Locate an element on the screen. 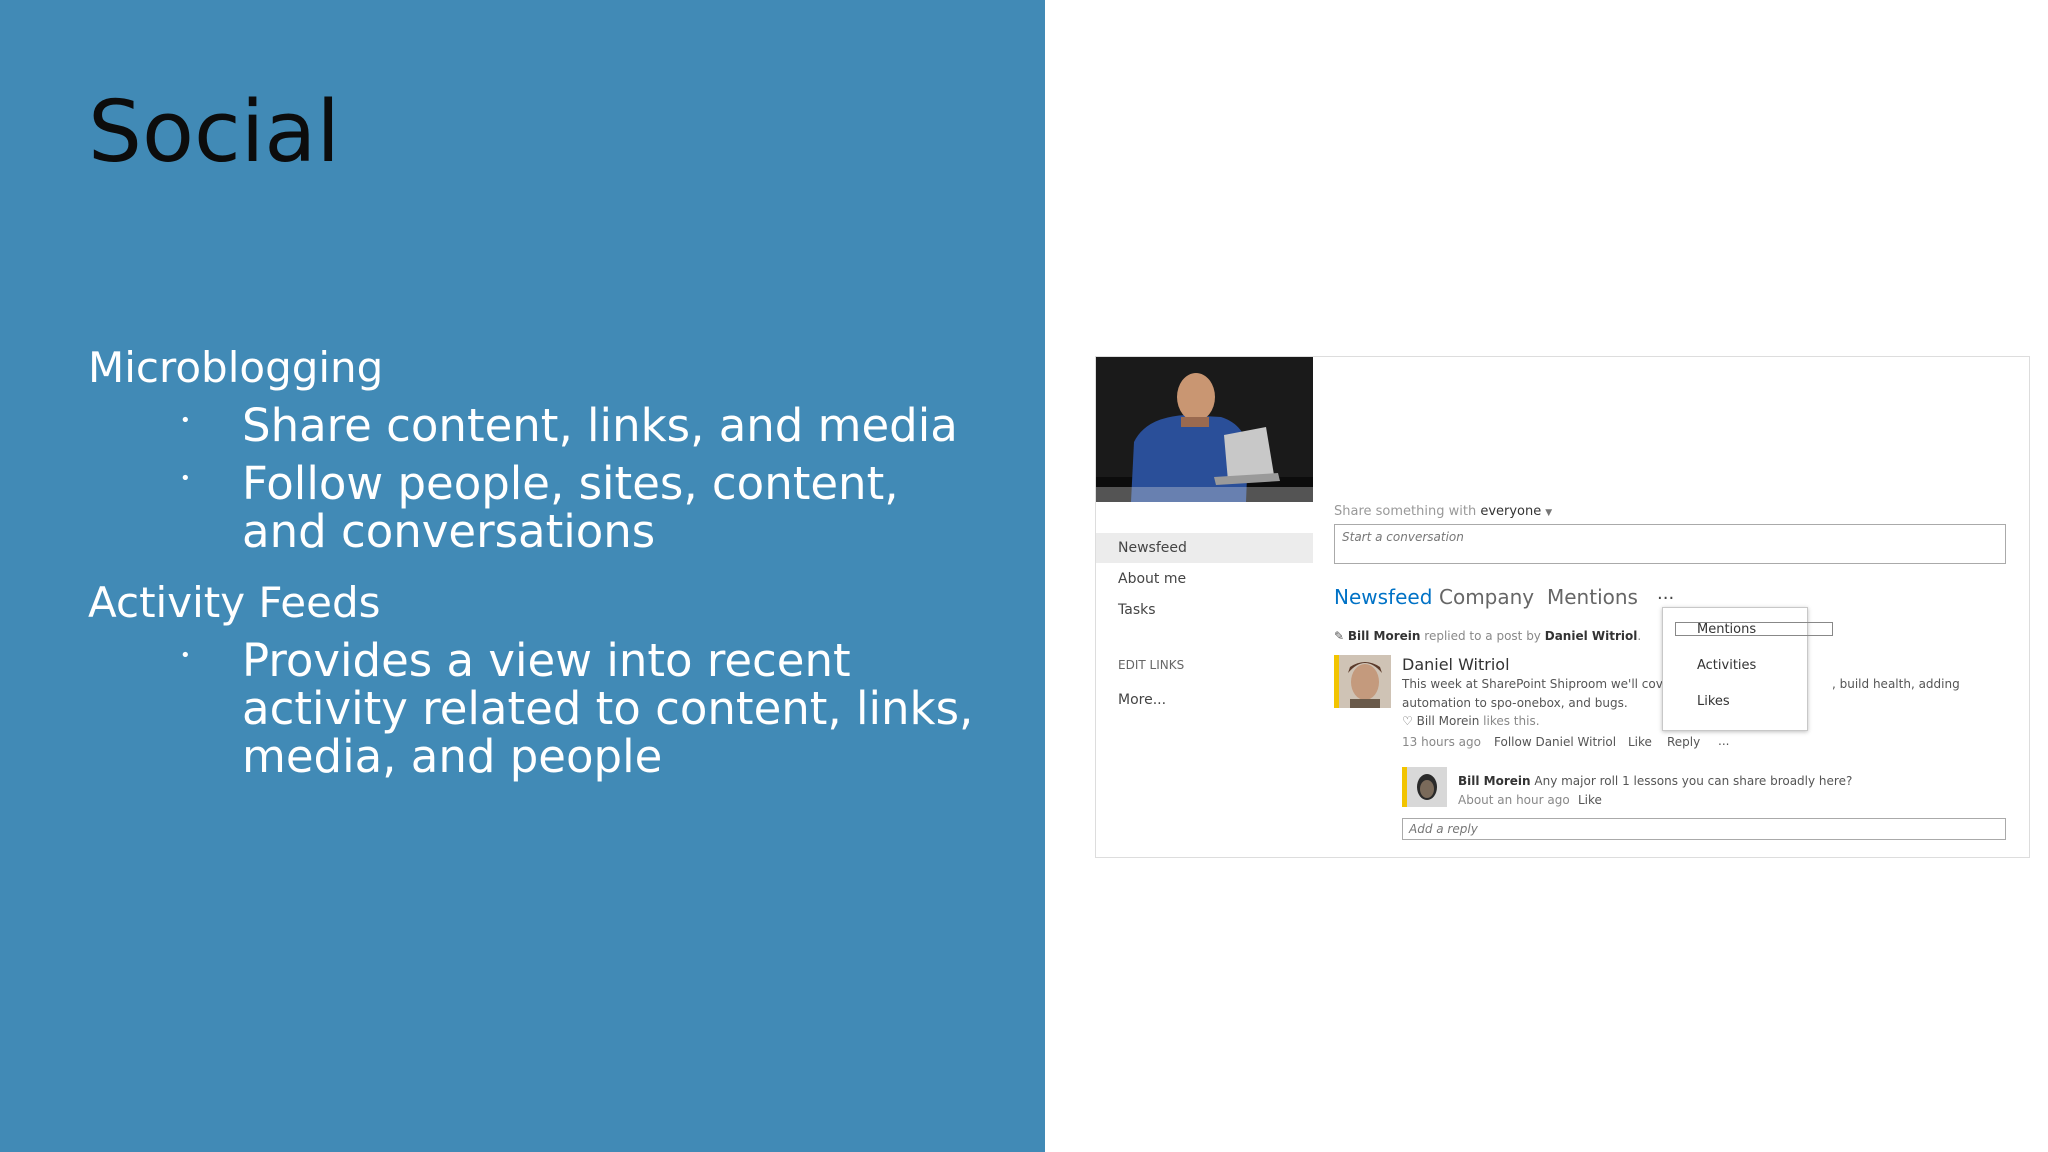  reply-time: About an hour ago is located at coordinates (1514, 800).